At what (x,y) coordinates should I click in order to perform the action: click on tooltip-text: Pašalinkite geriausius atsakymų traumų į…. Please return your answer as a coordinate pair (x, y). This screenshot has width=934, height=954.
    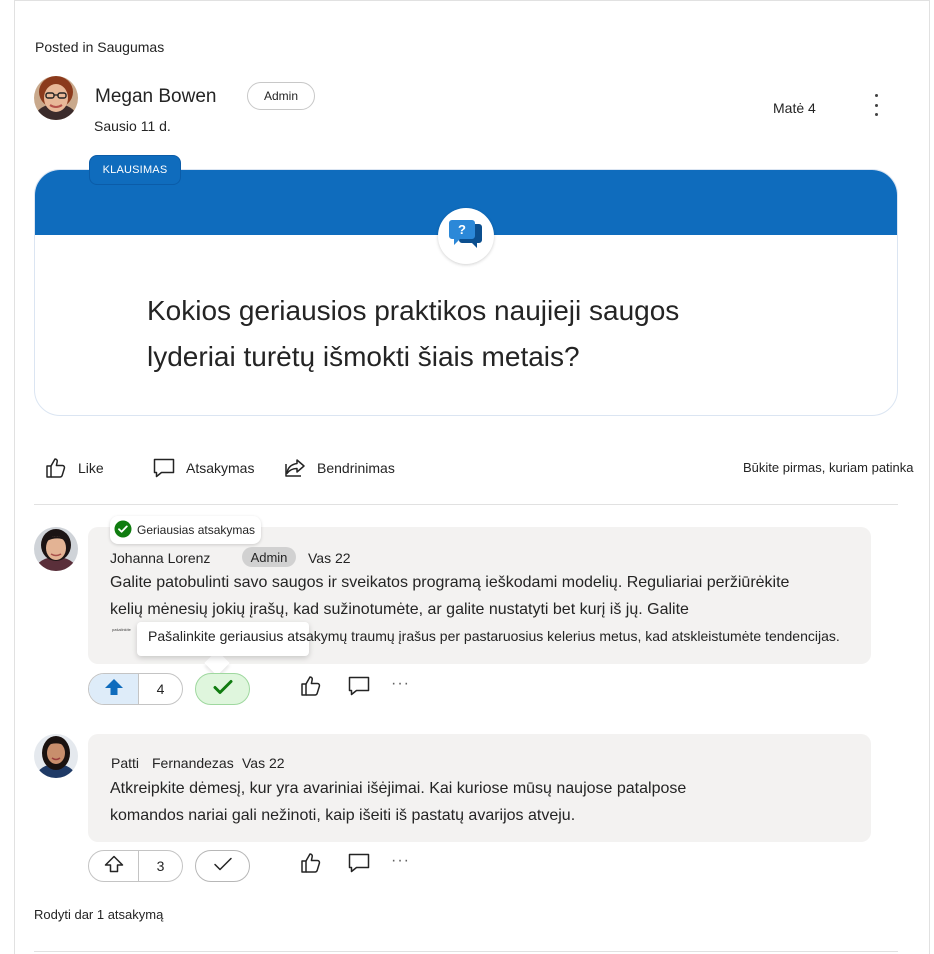
    Looking at the image, I should click on (494, 636).